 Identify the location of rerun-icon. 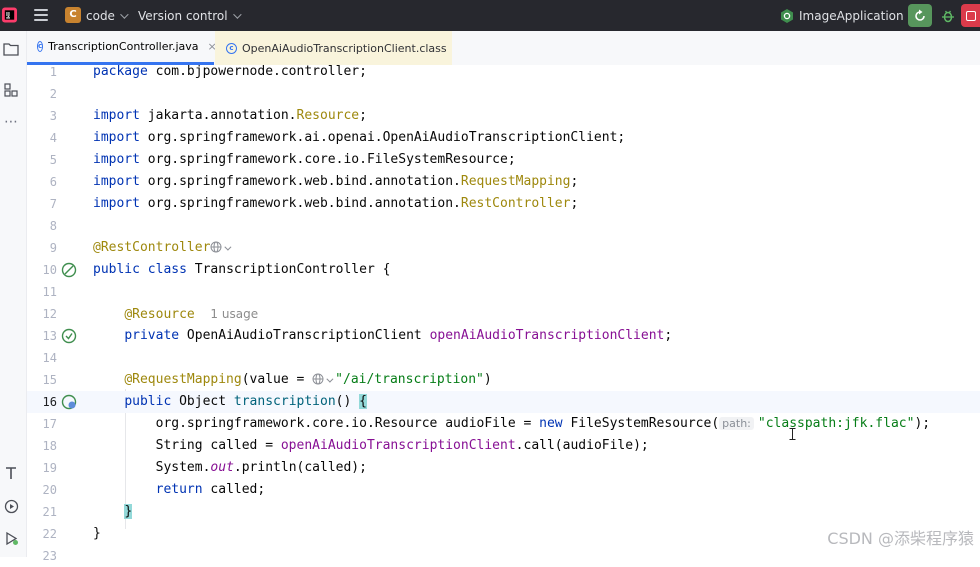
(920, 15).